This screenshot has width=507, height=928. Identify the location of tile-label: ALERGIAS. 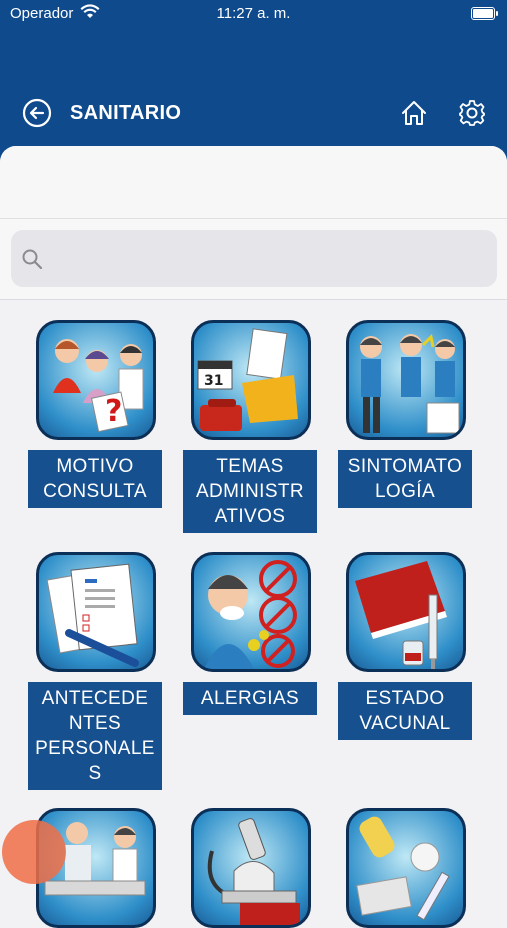
(250, 698).